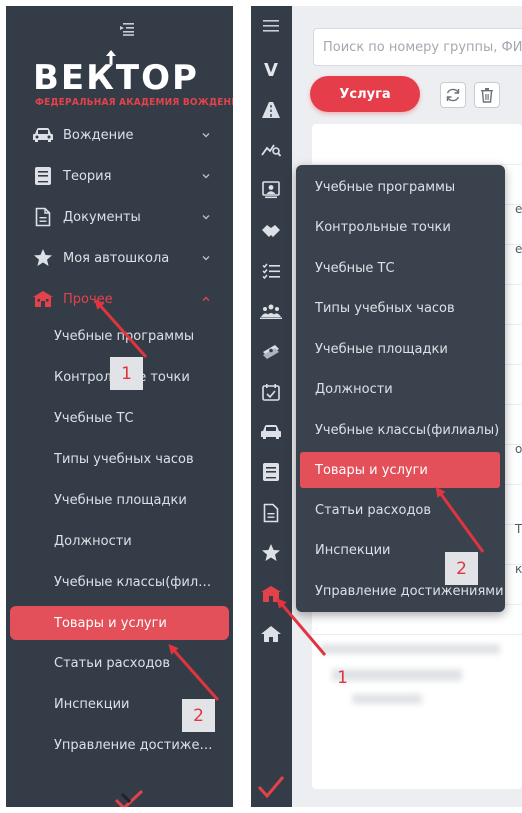 This screenshot has height=813, width=522. I want to click on flyout-item-grounds: Учебные площадки, so click(400, 349).